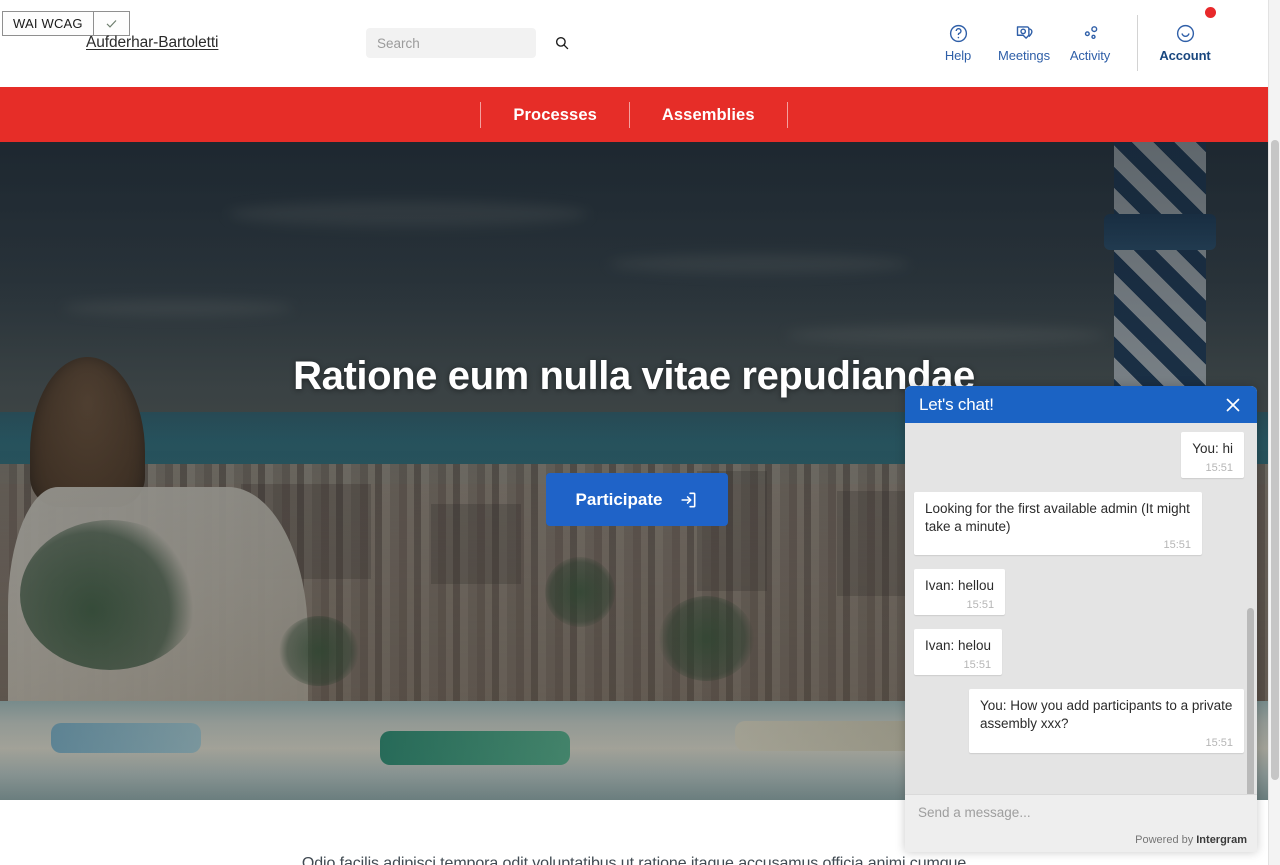  I want to click on activity-dots-icon, so click(1090, 33).